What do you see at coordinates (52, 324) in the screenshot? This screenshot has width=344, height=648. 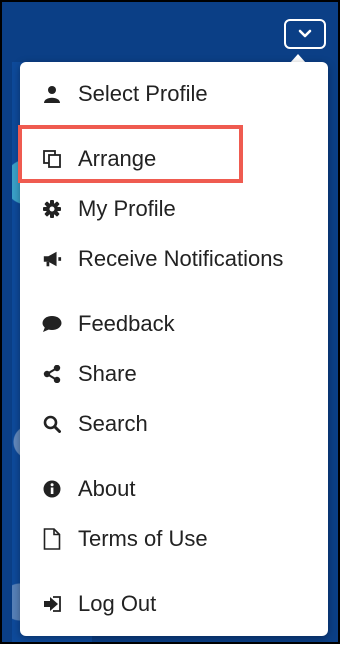 I see `comment-icon` at bounding box center [52, 324].